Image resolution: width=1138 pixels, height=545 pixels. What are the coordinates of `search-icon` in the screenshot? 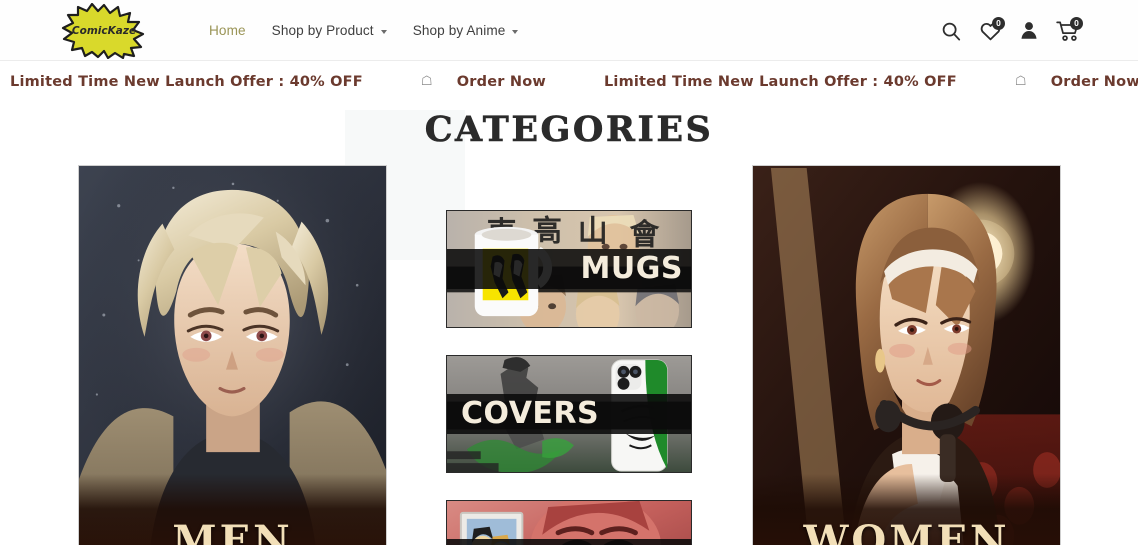 It's located at (951, 31).